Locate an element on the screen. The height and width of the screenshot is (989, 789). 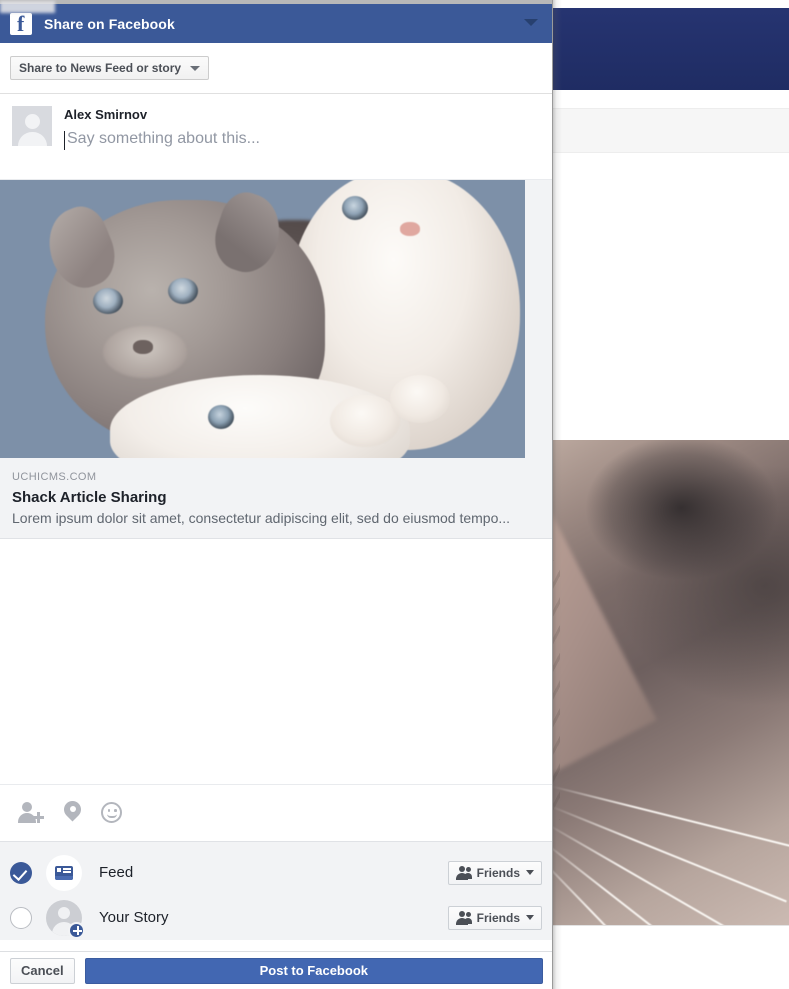
share-destination-label: Share to News Feed or story is located at coordinates (100, 68).